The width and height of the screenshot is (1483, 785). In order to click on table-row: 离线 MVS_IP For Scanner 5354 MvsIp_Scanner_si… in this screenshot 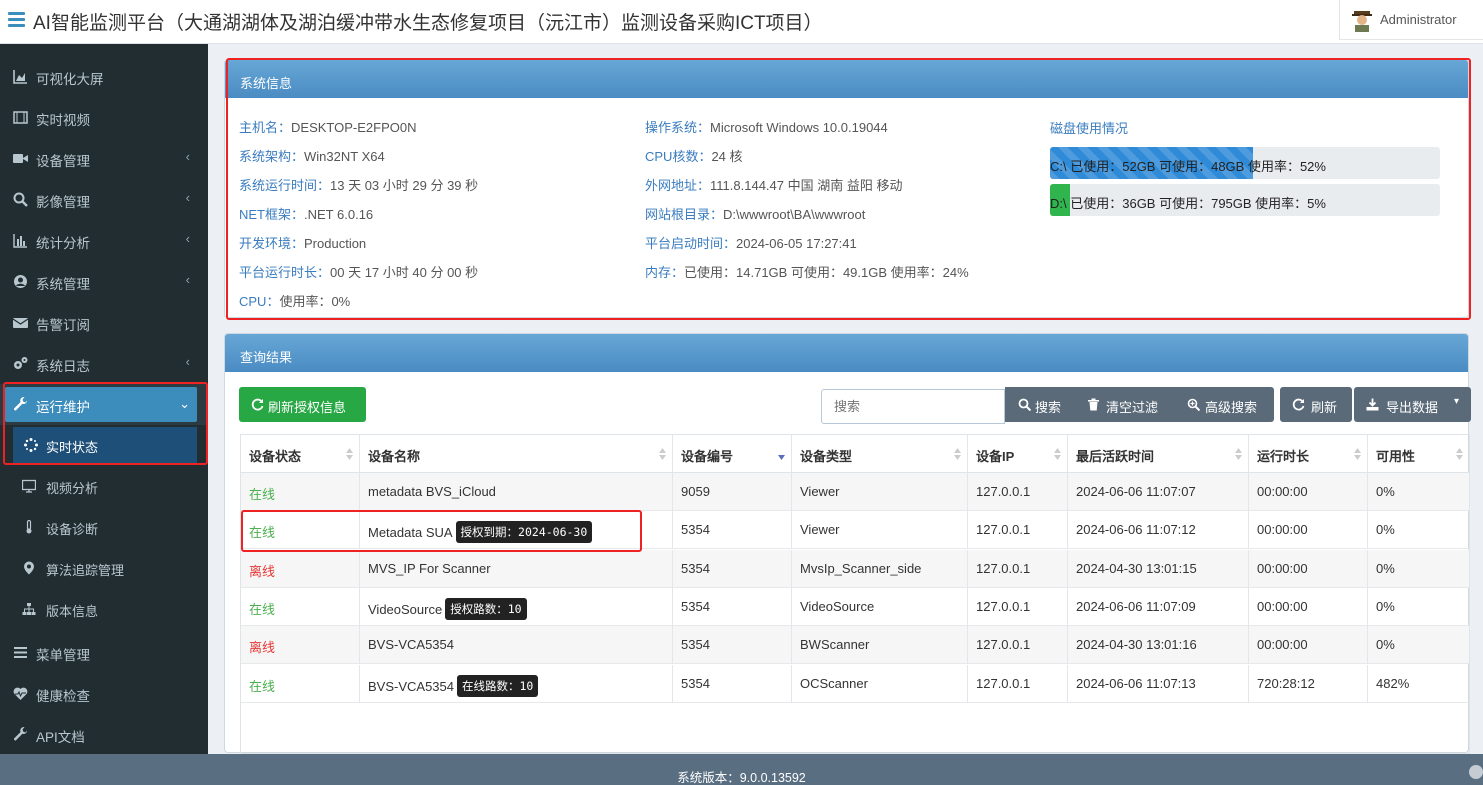, I will do `click(855, 568)`.